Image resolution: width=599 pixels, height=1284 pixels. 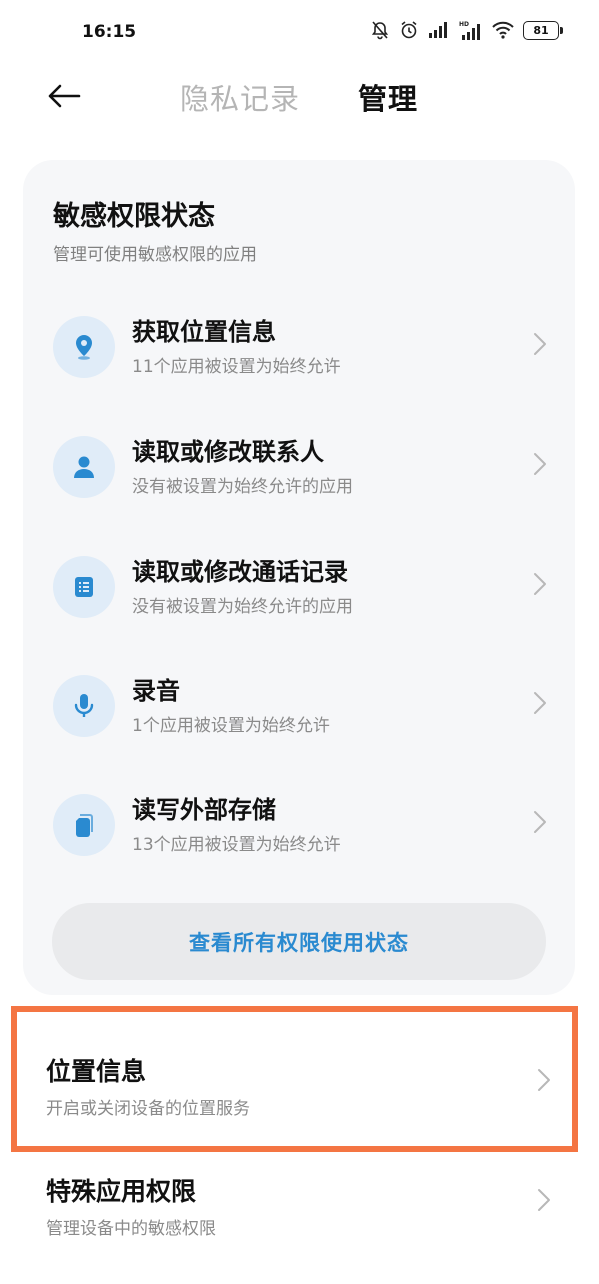 I want to click on contact-icon, so click(x=84, y=467).